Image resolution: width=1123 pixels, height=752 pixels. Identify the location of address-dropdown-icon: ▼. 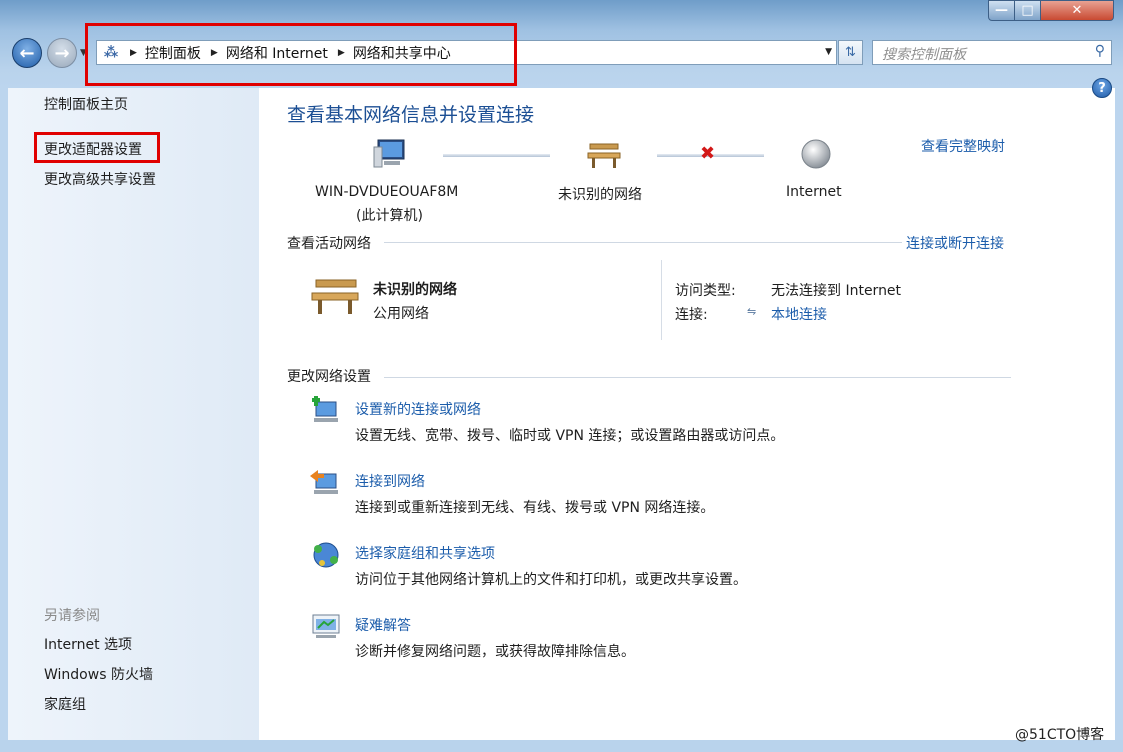
(828, 52).